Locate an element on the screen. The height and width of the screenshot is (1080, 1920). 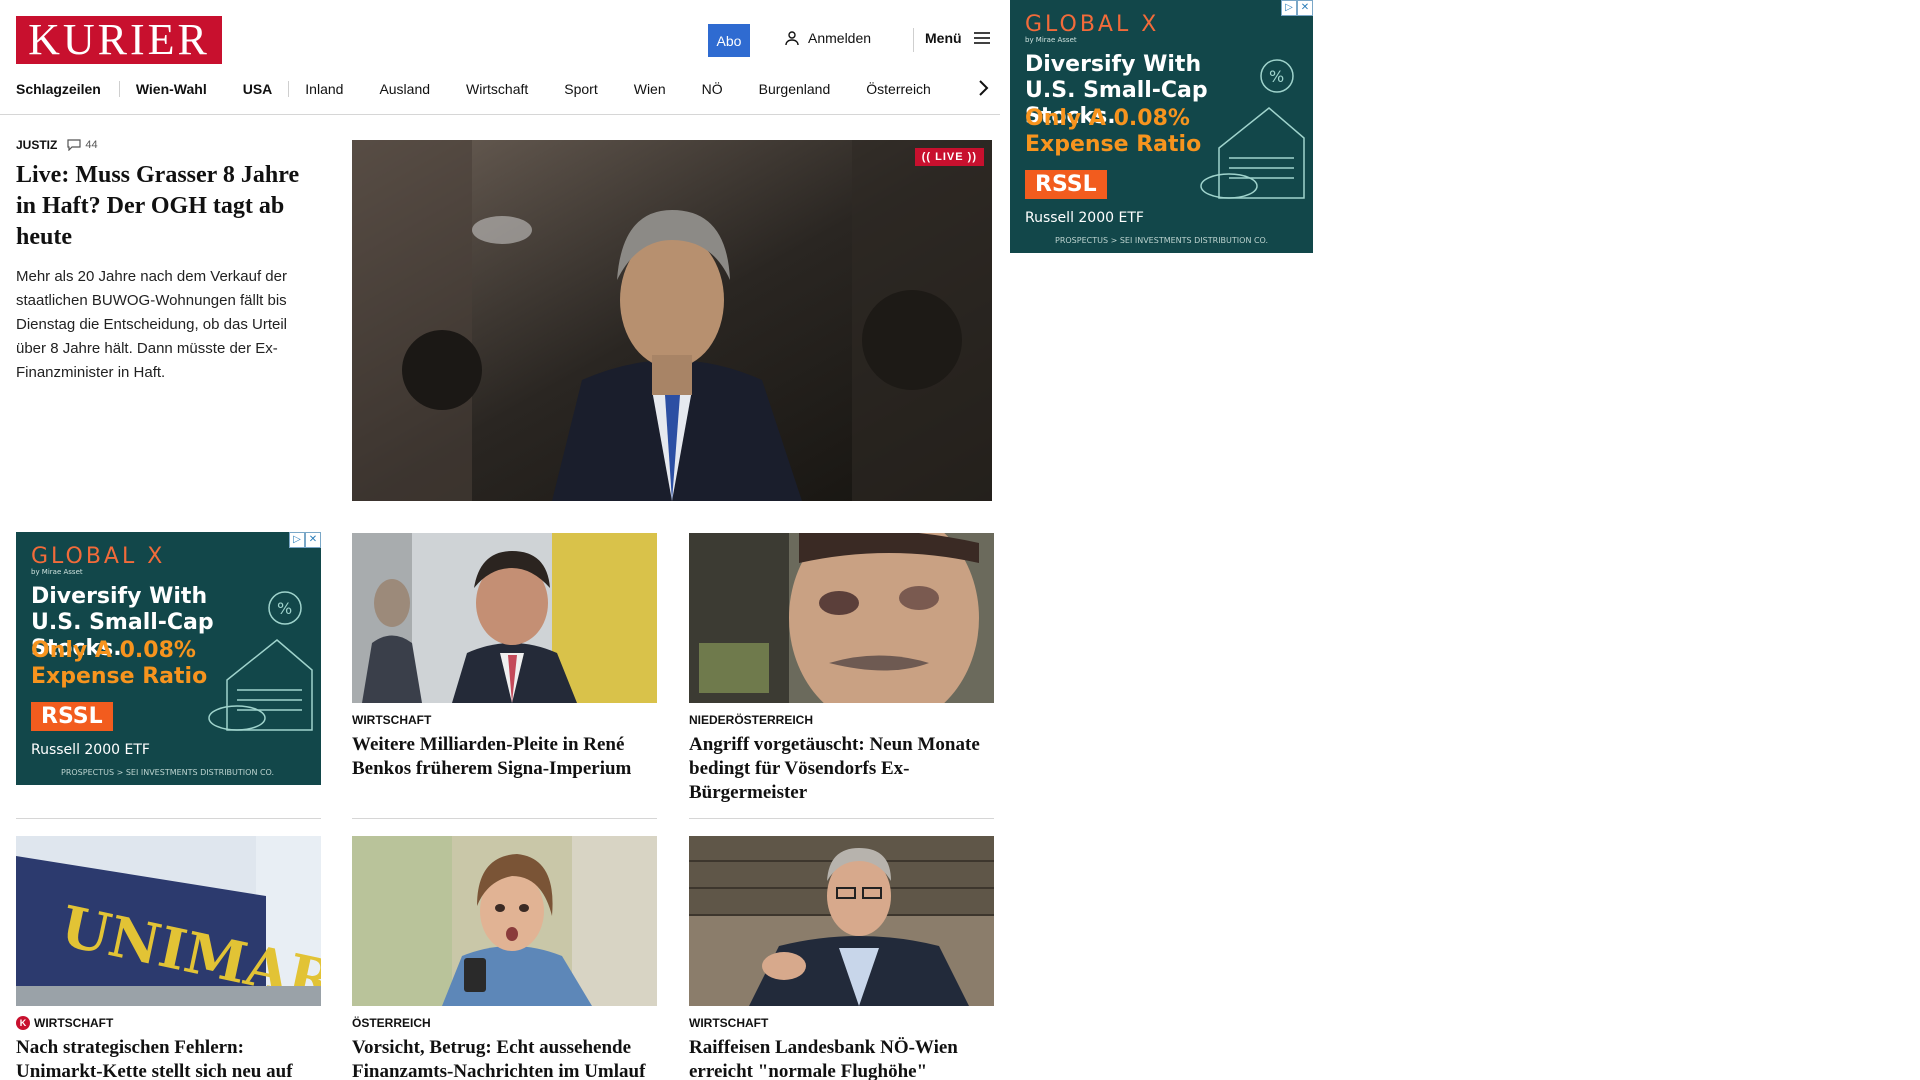
card-kicker-label: WIRTSCHAFT is located at coordinates (74, 1023).